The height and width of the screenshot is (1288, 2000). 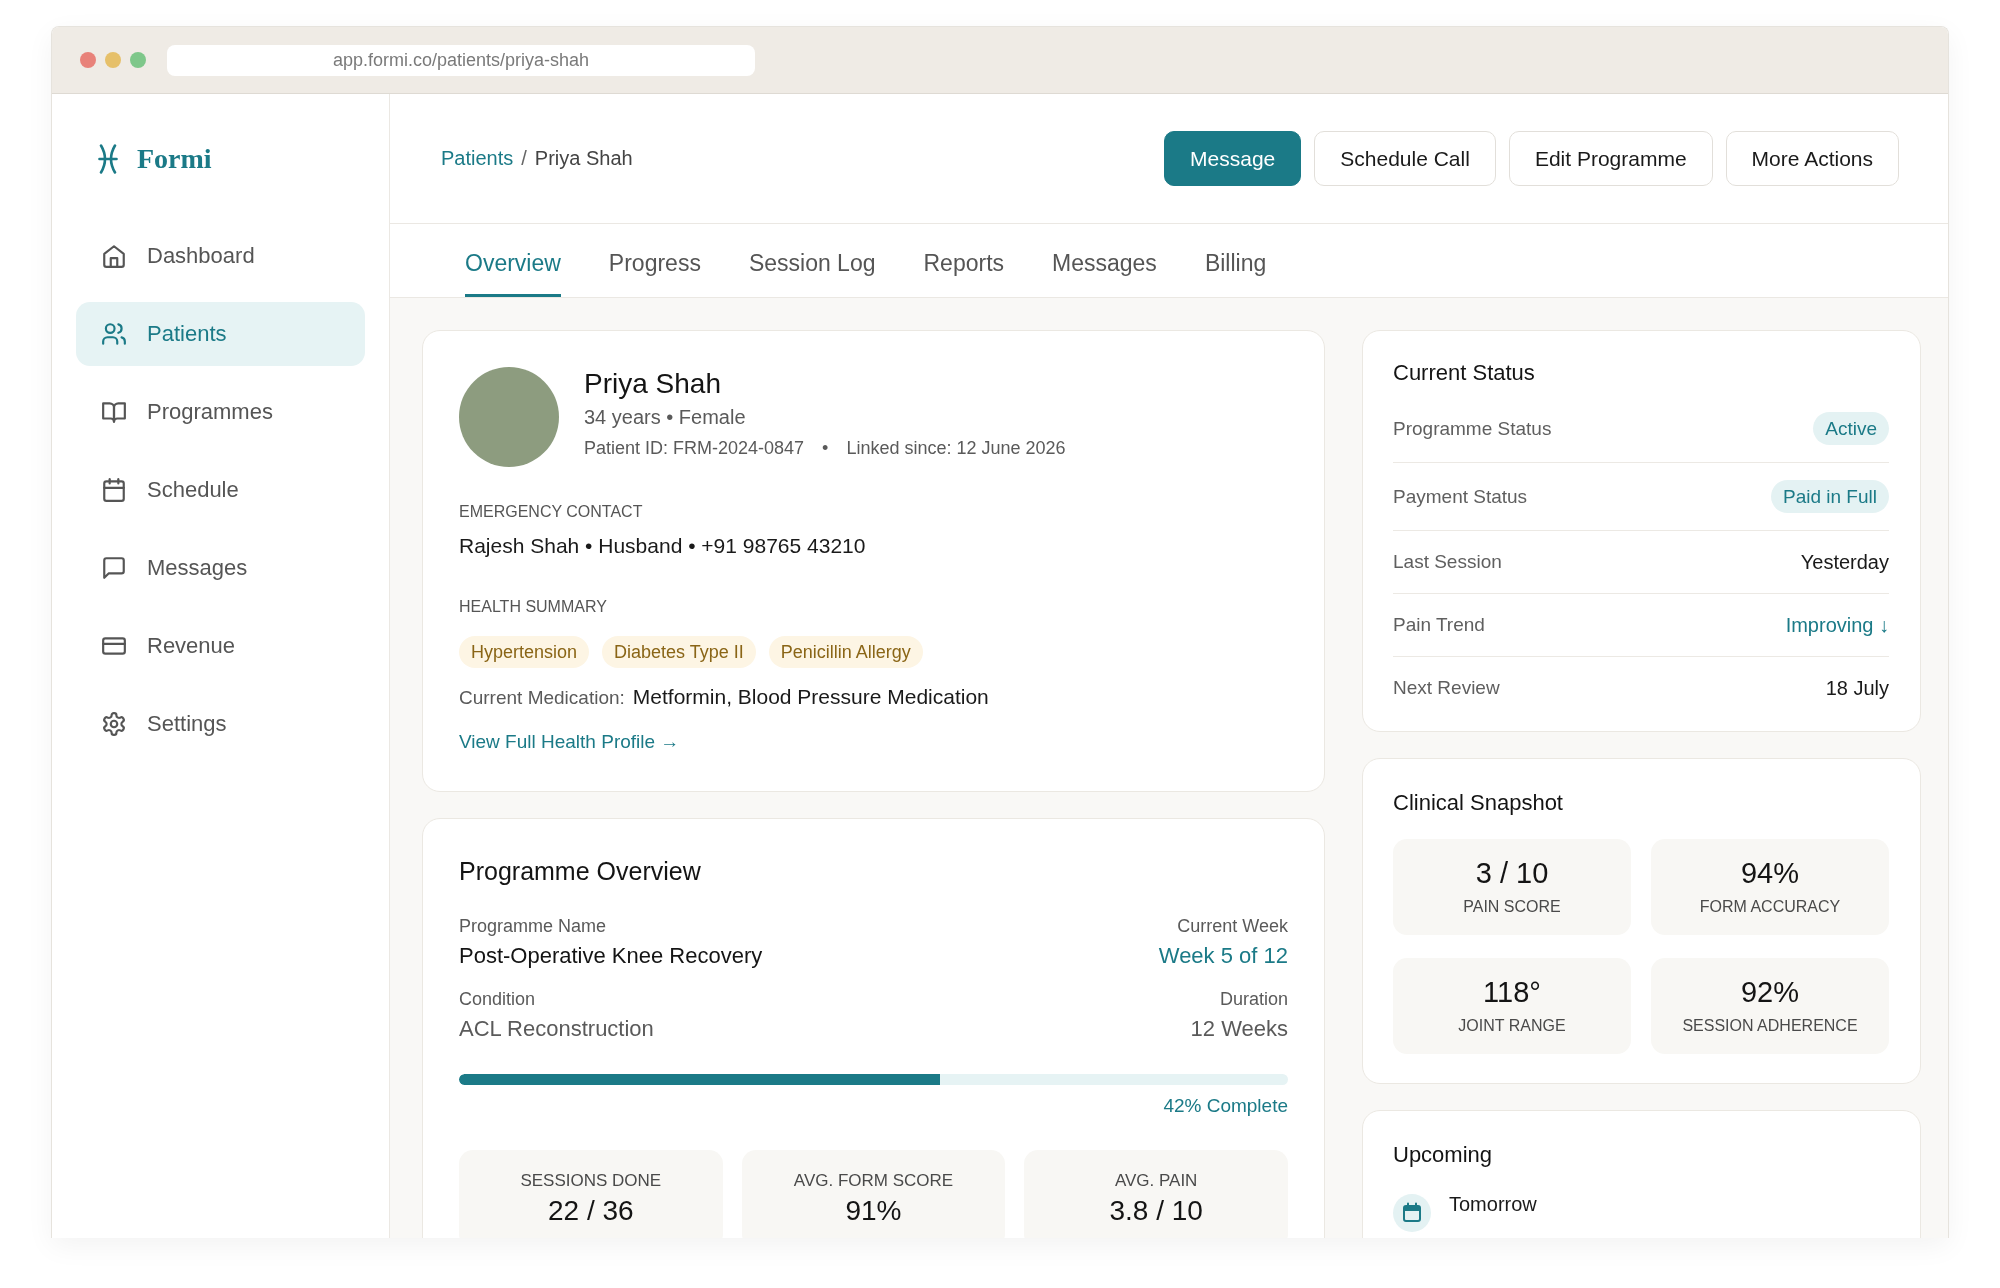 What do you see at coordinates (477, 158) in the screenshot?
I see `breadcrumb-link: Patients` at bounding box center [477, 158].